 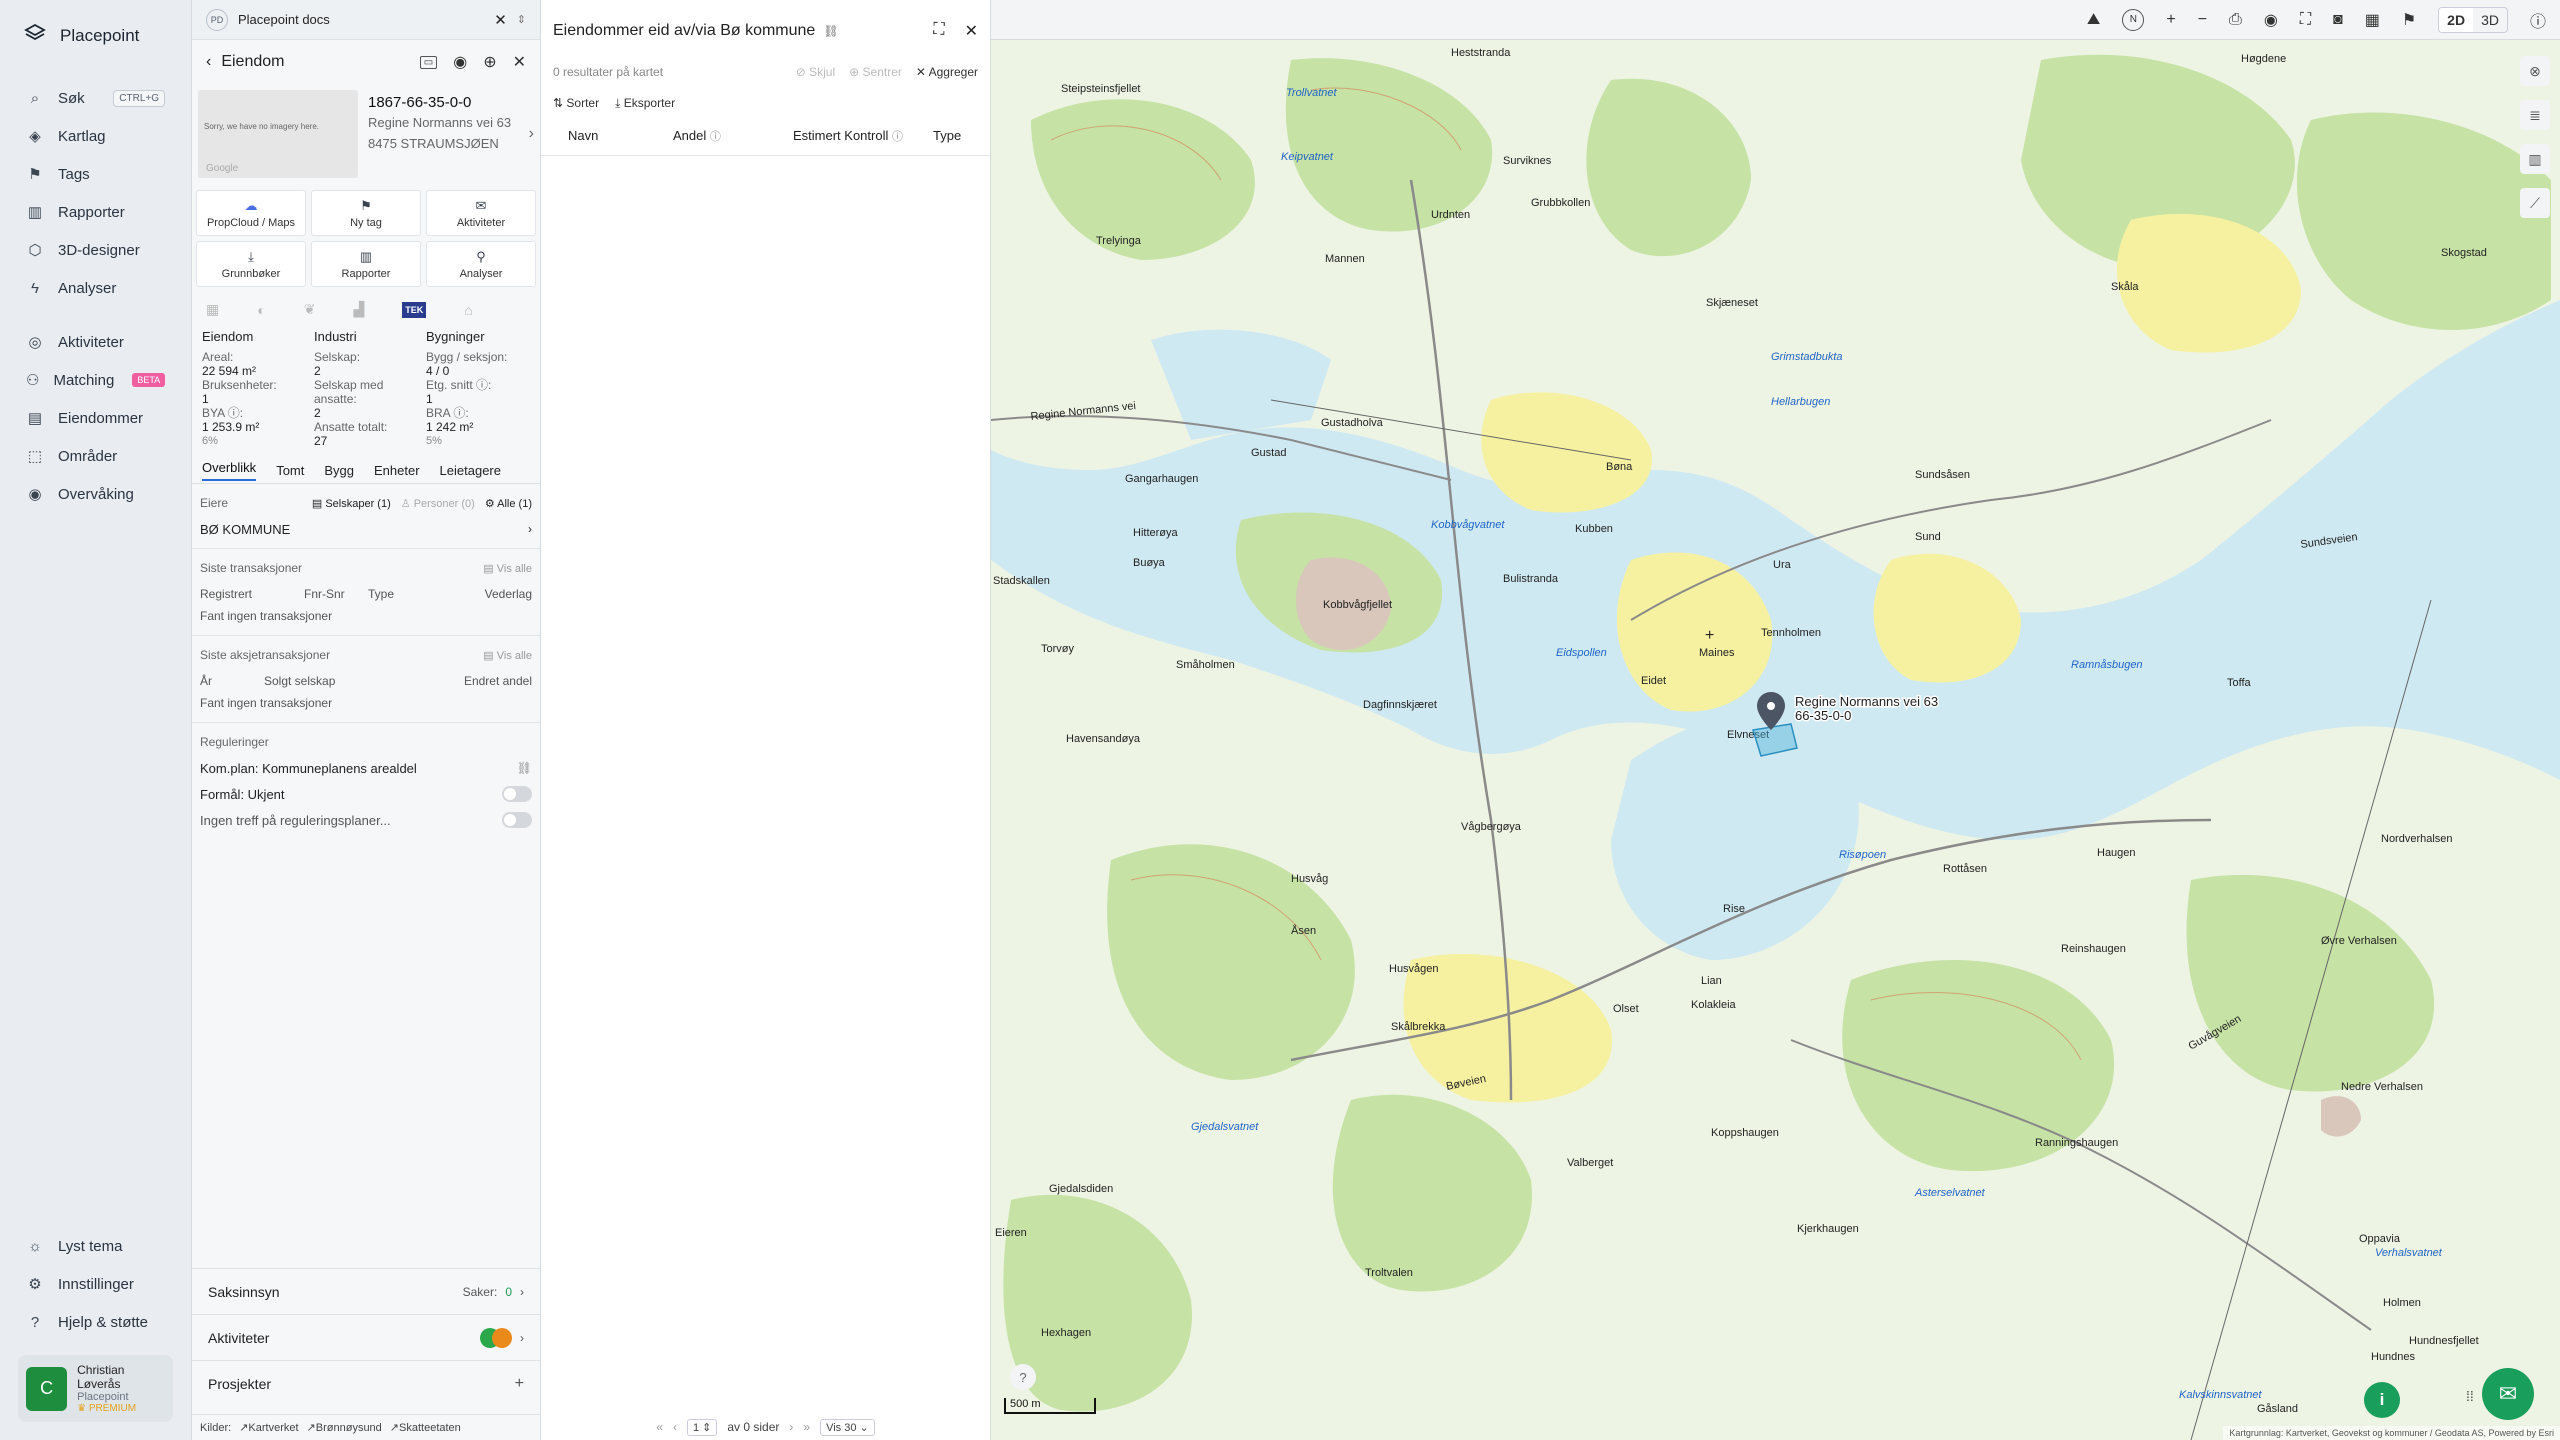 What do you see at coordinates (397, 470) in the screenshot?
I see `tab-enheter: Enheter` at bounding box center [397, 470].